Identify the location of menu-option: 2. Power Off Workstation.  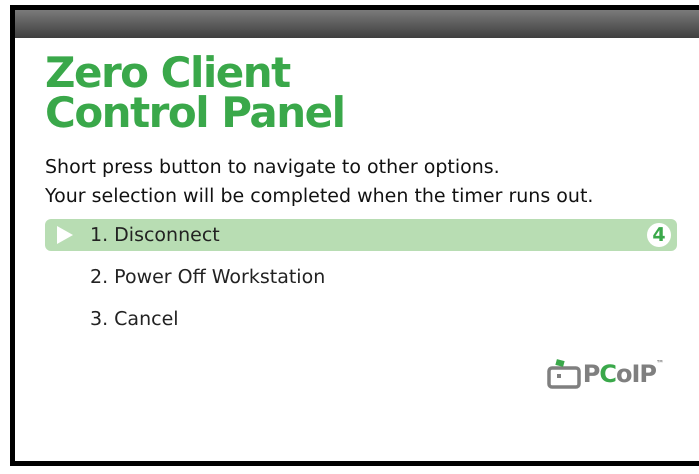
(361, 277).